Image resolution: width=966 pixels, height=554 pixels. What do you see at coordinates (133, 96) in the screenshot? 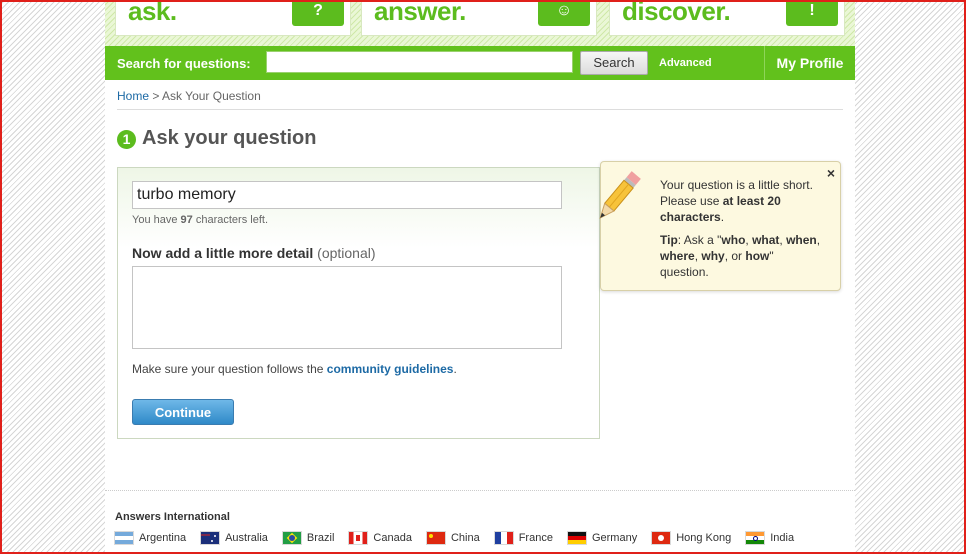
I see `breadcrumb-home: Home` at bounding box center [133, 96].